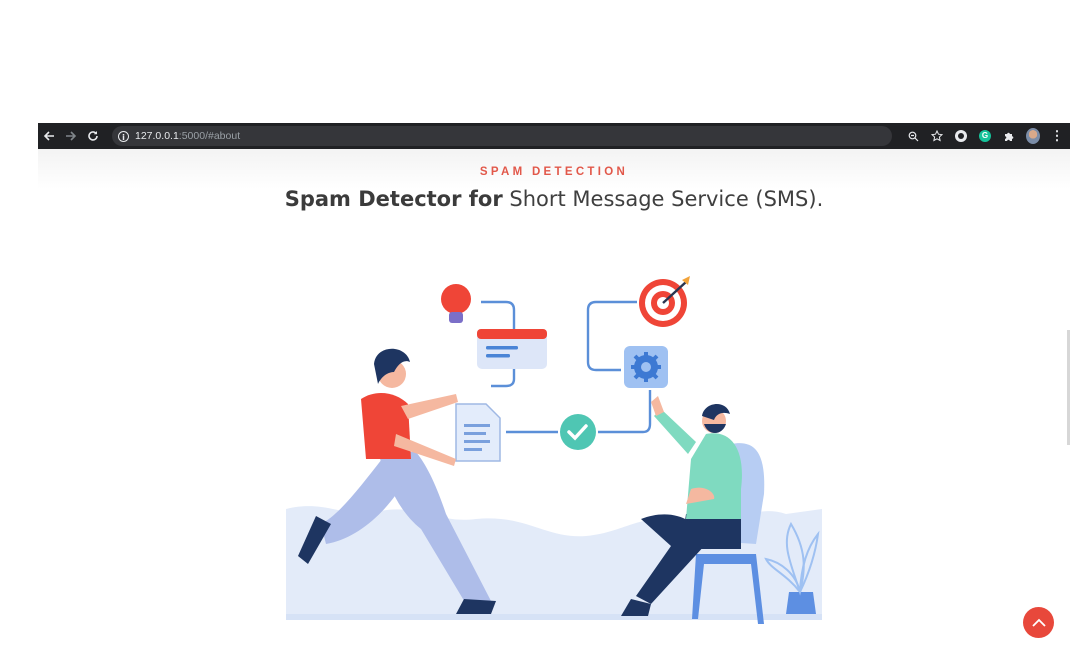  I want to click on section-title-bold: Spam Detector for, so click(393, 199).